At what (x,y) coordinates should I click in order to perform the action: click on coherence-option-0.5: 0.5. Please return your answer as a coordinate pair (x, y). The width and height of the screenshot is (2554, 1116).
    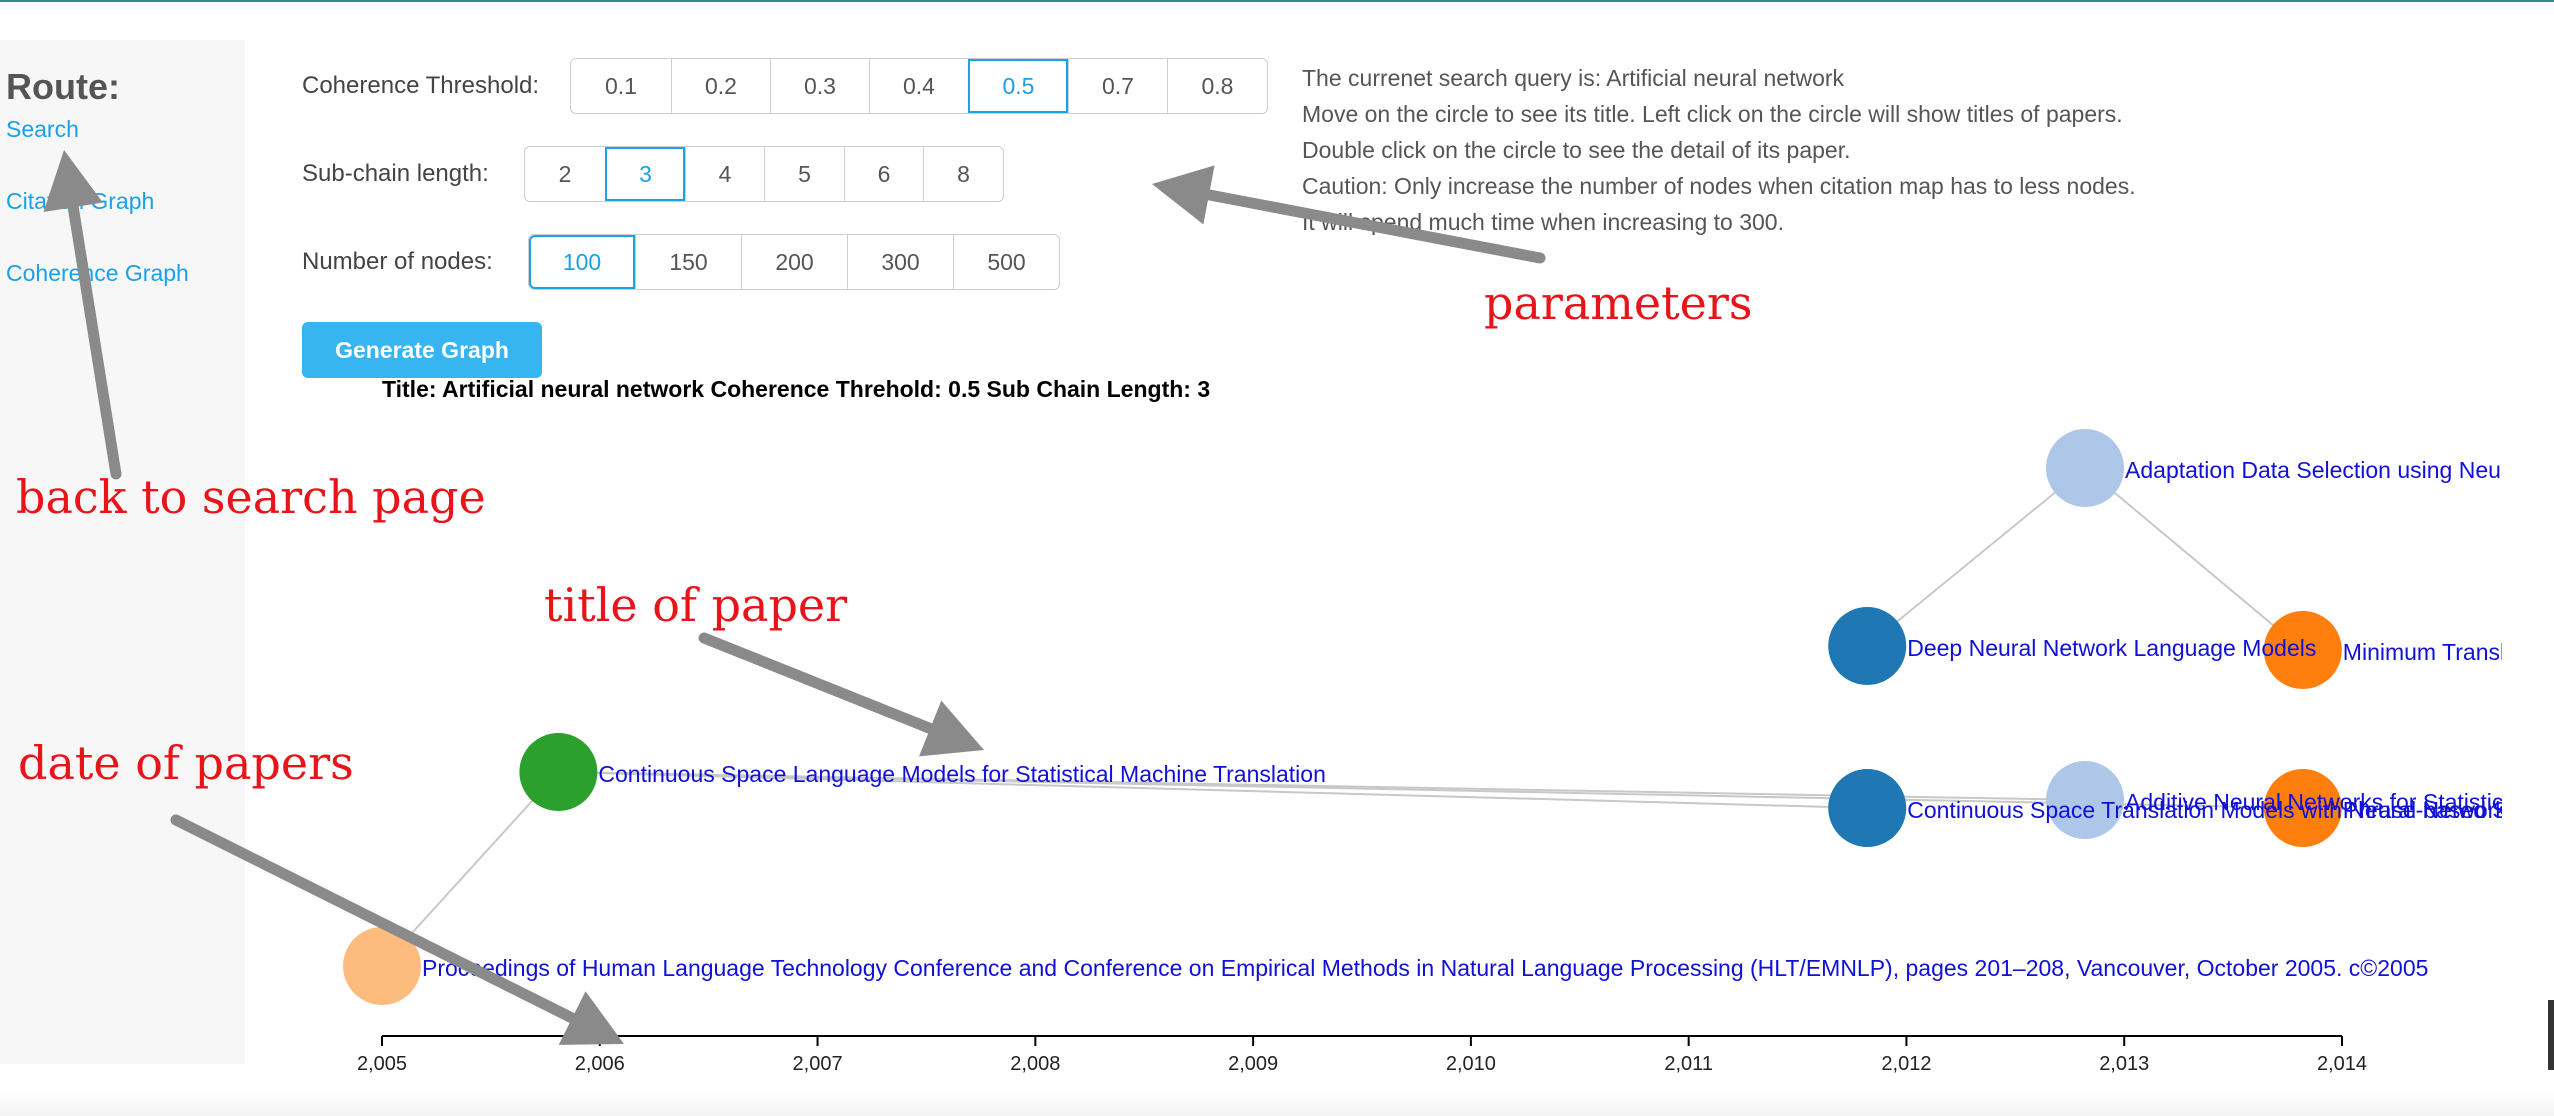
    Looking at the image, I should click on (1018, 86).